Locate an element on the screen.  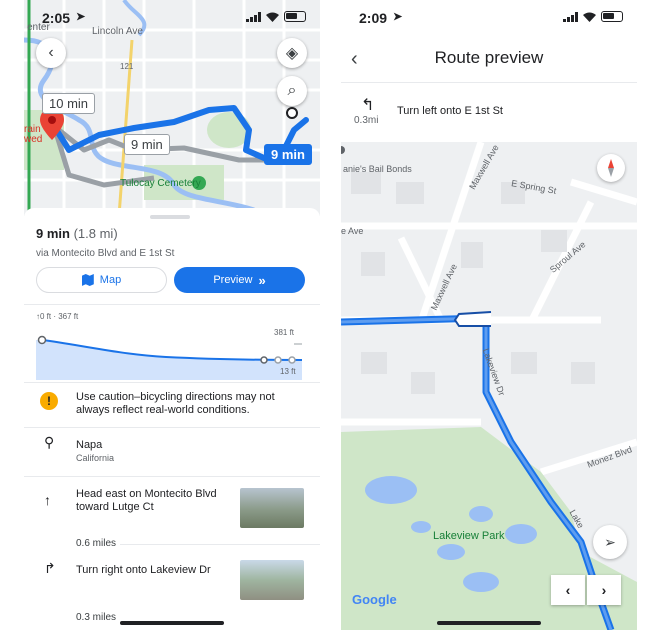
double-chevron-icon: » is located at coordinates (262, 280).